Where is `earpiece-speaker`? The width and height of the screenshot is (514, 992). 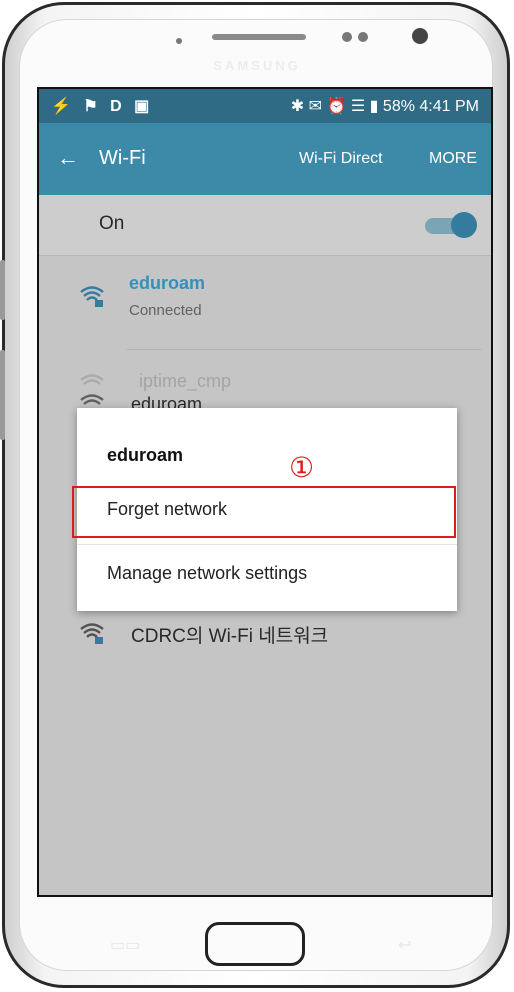 earpiece-speaker is located at coordinates (259, 37).